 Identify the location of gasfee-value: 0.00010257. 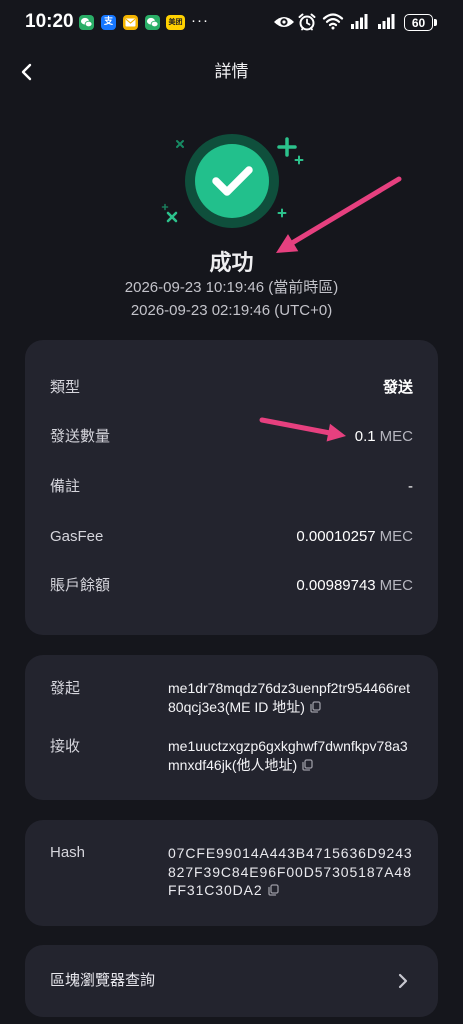
(336, 536).